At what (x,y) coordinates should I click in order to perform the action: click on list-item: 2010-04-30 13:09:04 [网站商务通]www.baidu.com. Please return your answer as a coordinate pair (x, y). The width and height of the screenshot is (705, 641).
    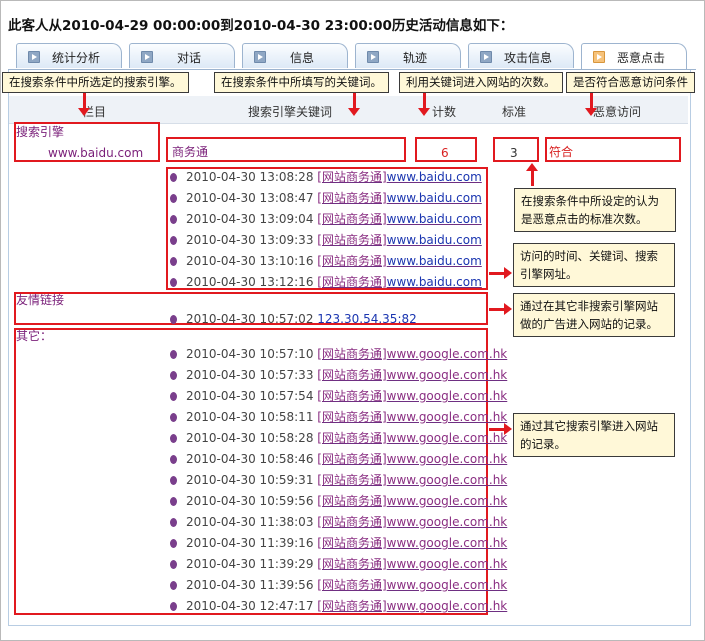
    Looking at the image, I should click on (326, 219).